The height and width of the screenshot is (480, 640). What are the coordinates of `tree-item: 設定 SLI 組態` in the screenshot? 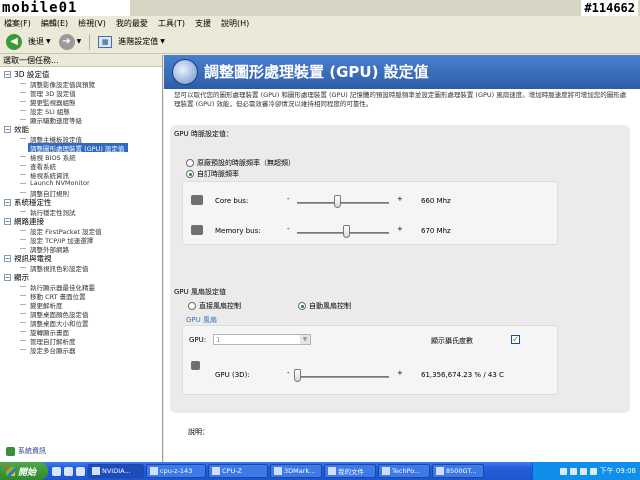 It's located at (83, 110).